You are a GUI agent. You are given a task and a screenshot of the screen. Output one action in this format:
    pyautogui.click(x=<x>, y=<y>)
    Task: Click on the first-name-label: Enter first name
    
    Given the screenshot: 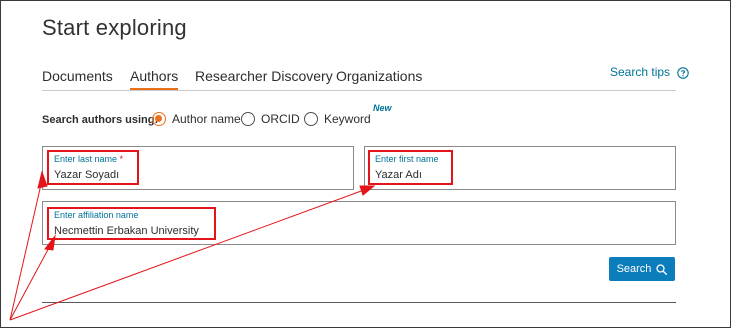 What is the action you would take?
    pyautogui.click(x=407, y=159)
    